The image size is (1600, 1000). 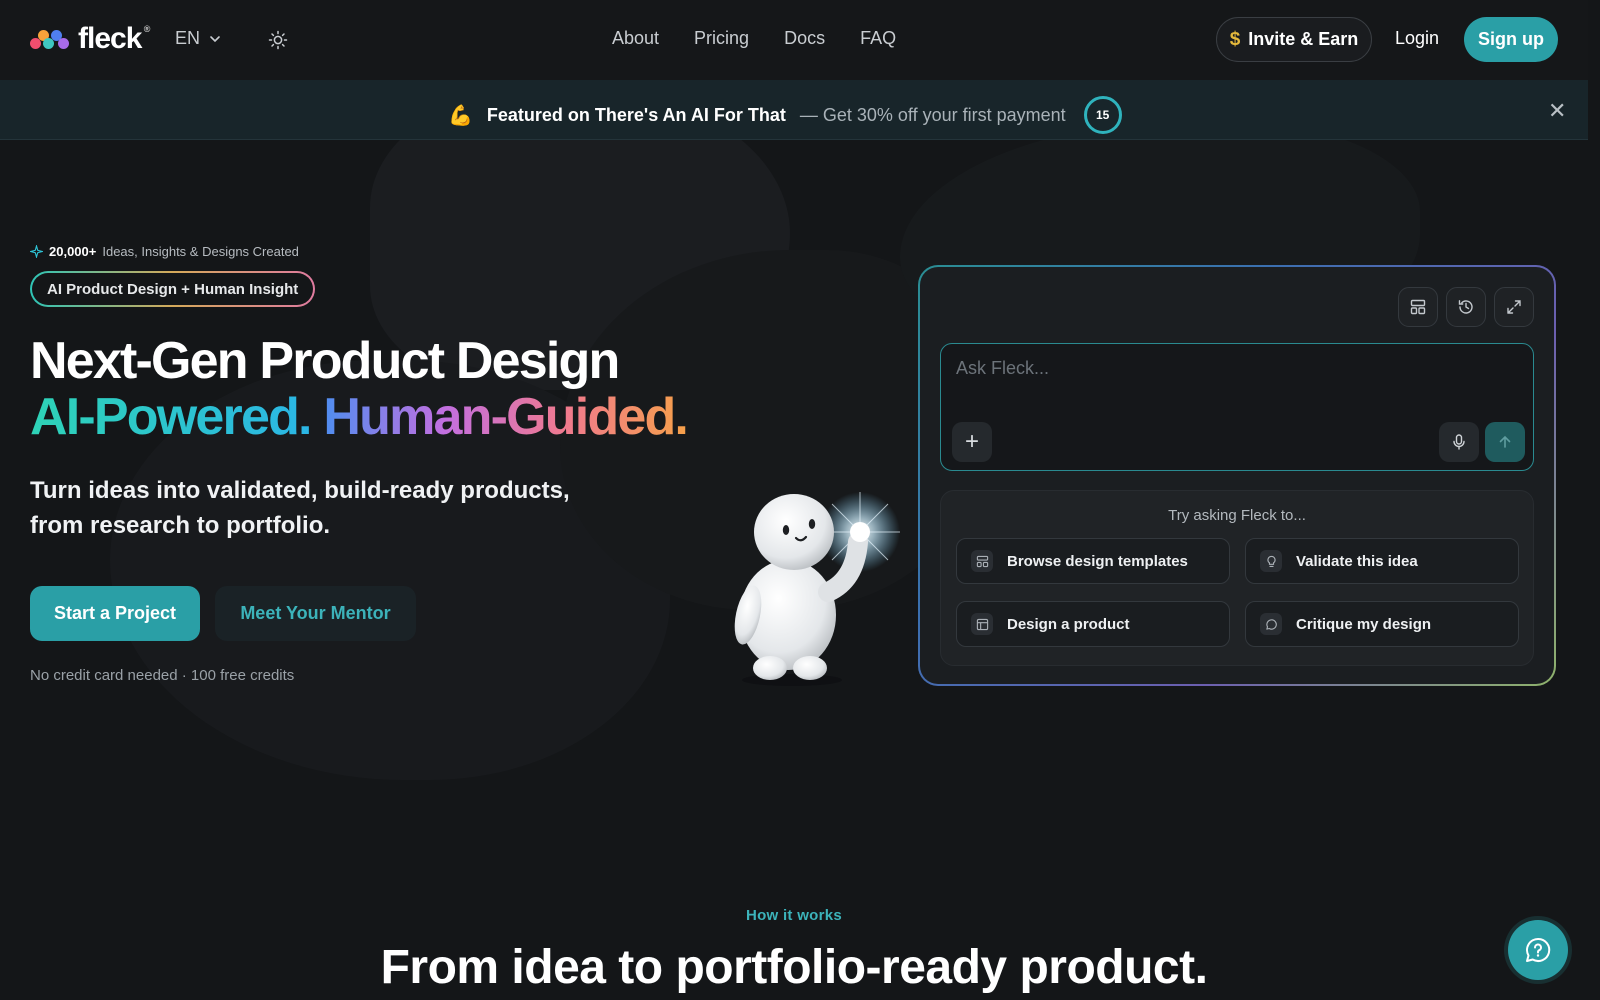 What do you see at coordinates (1357, 561) in the screenshot?
I see `suggestion-label: Validate this idea` at bounding box center [1357, 561].